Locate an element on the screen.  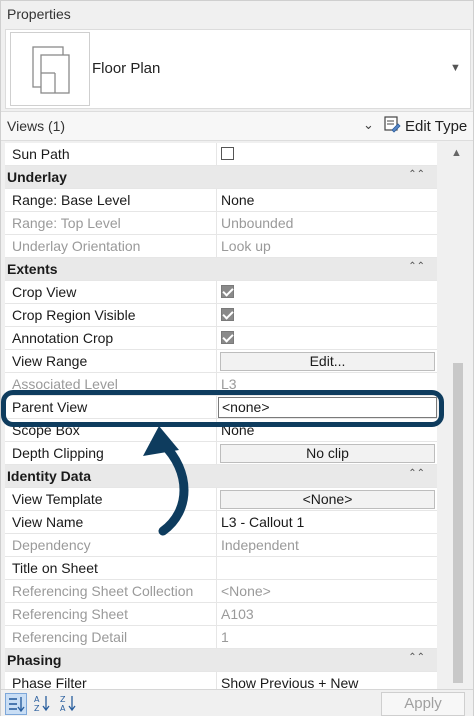
property-row-crop-region-visible: Crop Region Visible is located at coordinates (221, 315).